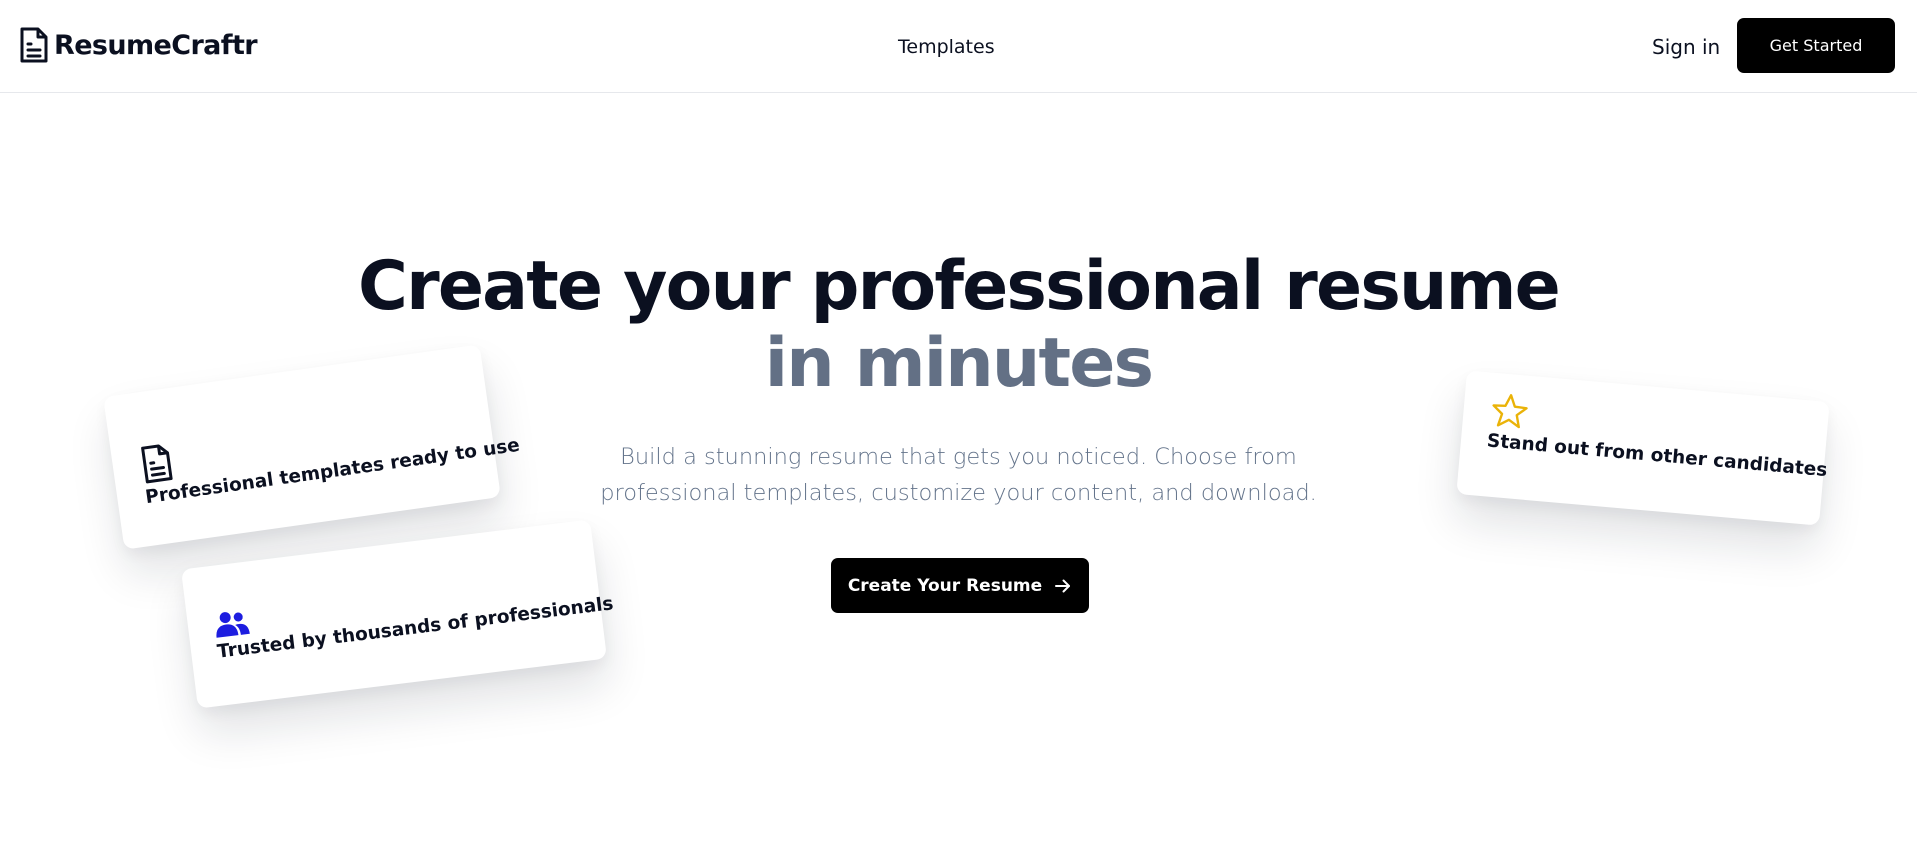 Image resolution: width=1917 pixels, height=862 pixels. Describe the element at coordinates (959, 286) in the screenshot. I see `hero-title-line1: Create your professional resume` at that location.